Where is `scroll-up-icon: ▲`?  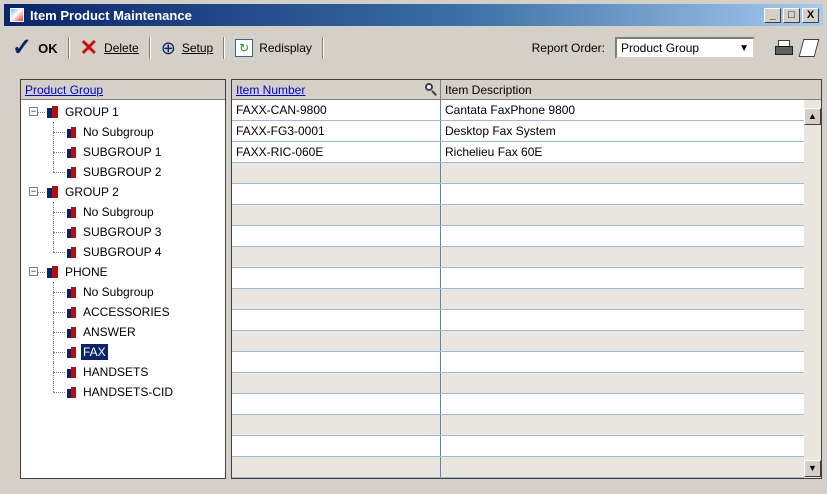 scroll-up-icon: ▲ is located at coordinates (812, 116).